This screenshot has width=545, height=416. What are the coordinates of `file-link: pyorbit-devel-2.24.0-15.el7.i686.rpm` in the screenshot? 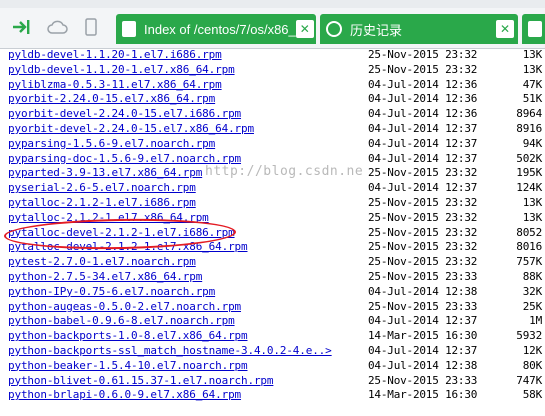 It's located at (124, 114).